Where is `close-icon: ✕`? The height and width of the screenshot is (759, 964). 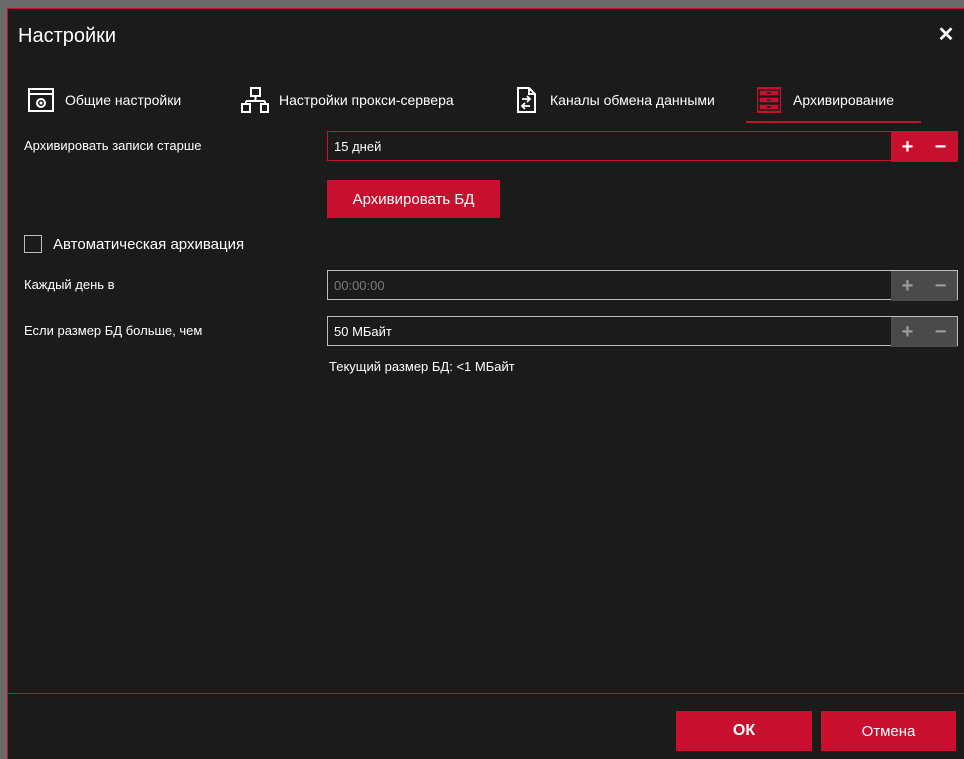 close-icon: ✕ is located at coordinates (946, 35).